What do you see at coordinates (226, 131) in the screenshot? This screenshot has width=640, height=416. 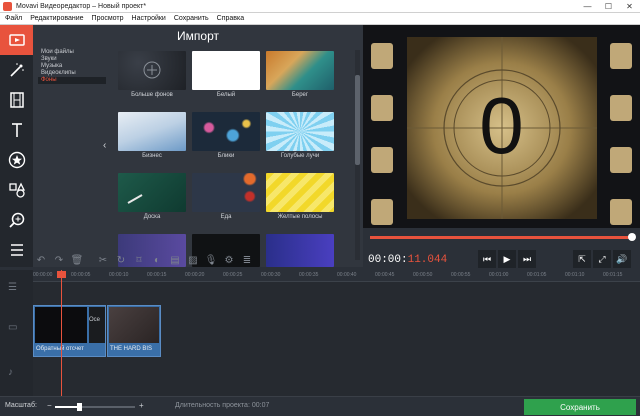 I see `thumb-bokeh` at bounding box center [226, 131].